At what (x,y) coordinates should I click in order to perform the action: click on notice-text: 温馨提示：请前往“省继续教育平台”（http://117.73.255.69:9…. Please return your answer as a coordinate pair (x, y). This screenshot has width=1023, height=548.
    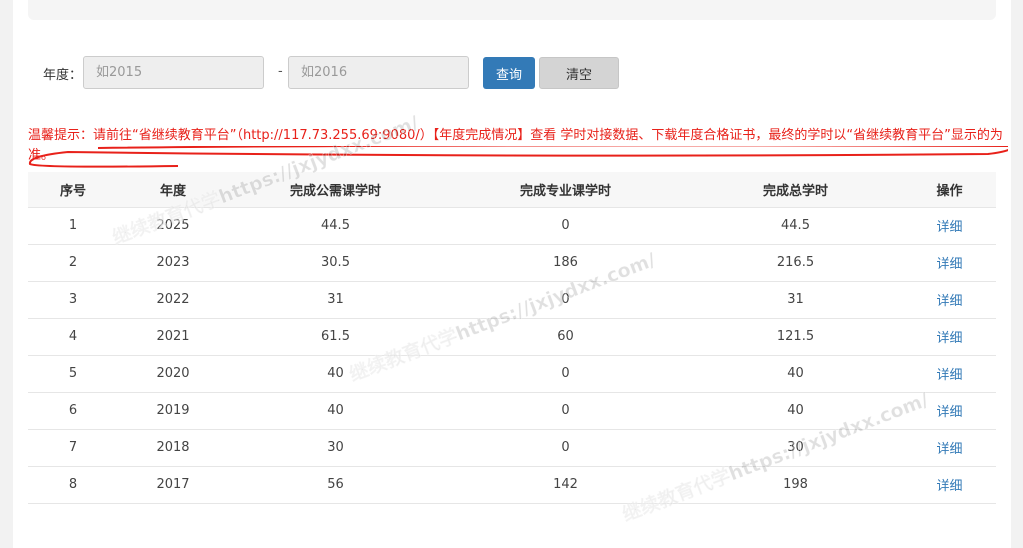
    Looking at the image, I should click on (515, 145).